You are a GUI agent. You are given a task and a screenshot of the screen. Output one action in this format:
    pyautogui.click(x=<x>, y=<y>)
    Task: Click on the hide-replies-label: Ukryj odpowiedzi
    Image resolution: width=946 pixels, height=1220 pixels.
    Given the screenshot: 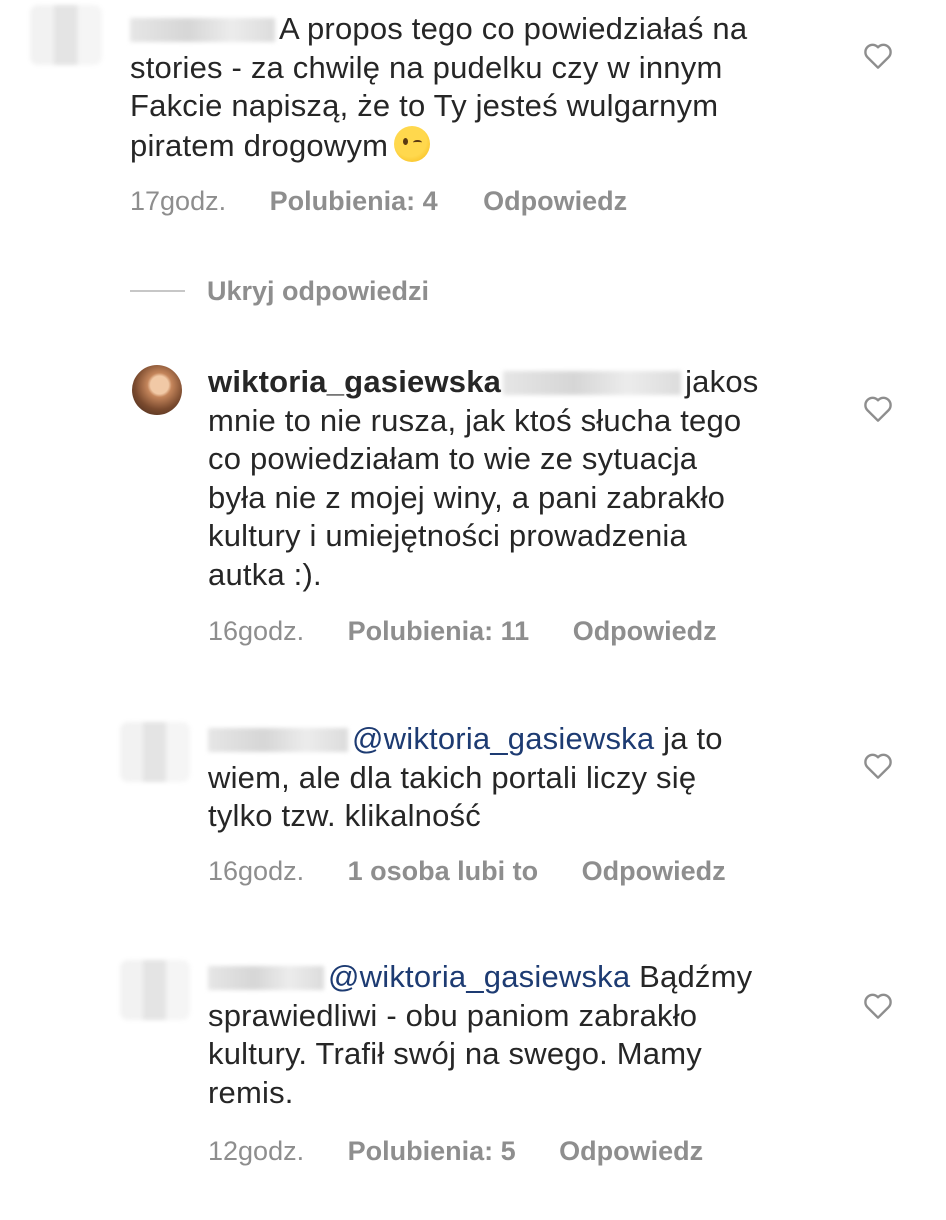 What is the action you would take?
    pyautogui.click(x=318, y=290)
    